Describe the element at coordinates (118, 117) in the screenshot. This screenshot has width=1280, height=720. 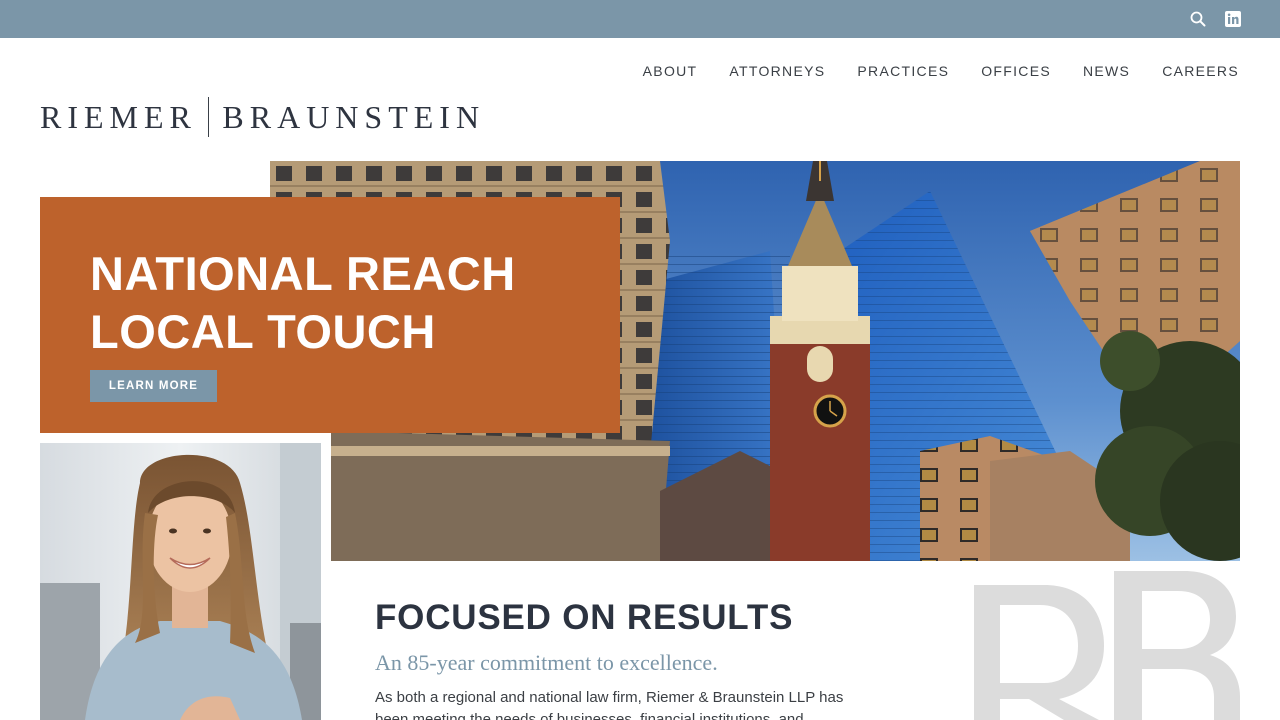
I see `logo-word-riemer: RIEMER` at that location.